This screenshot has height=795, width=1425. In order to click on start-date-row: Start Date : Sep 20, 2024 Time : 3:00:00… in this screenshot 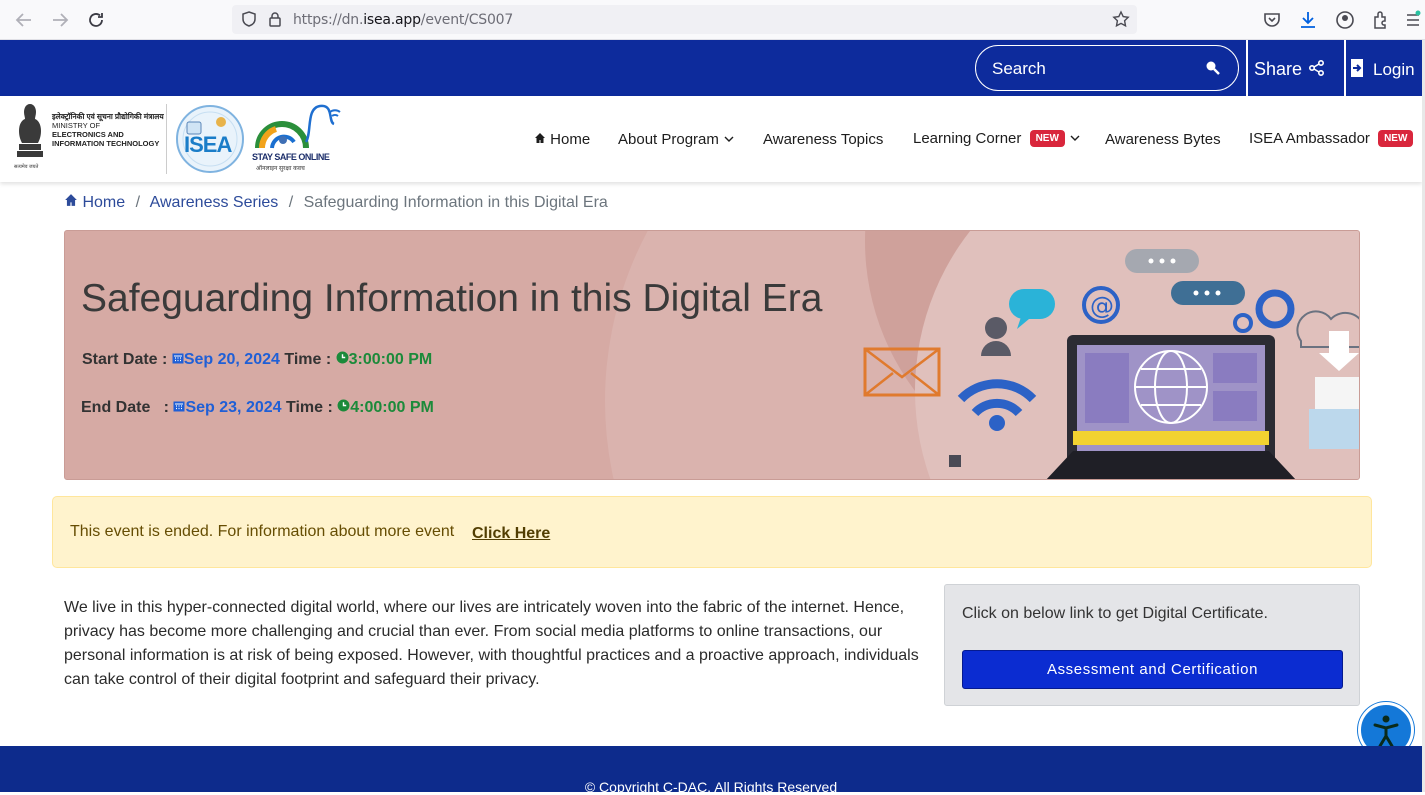, I will do `click(257, 360)`.